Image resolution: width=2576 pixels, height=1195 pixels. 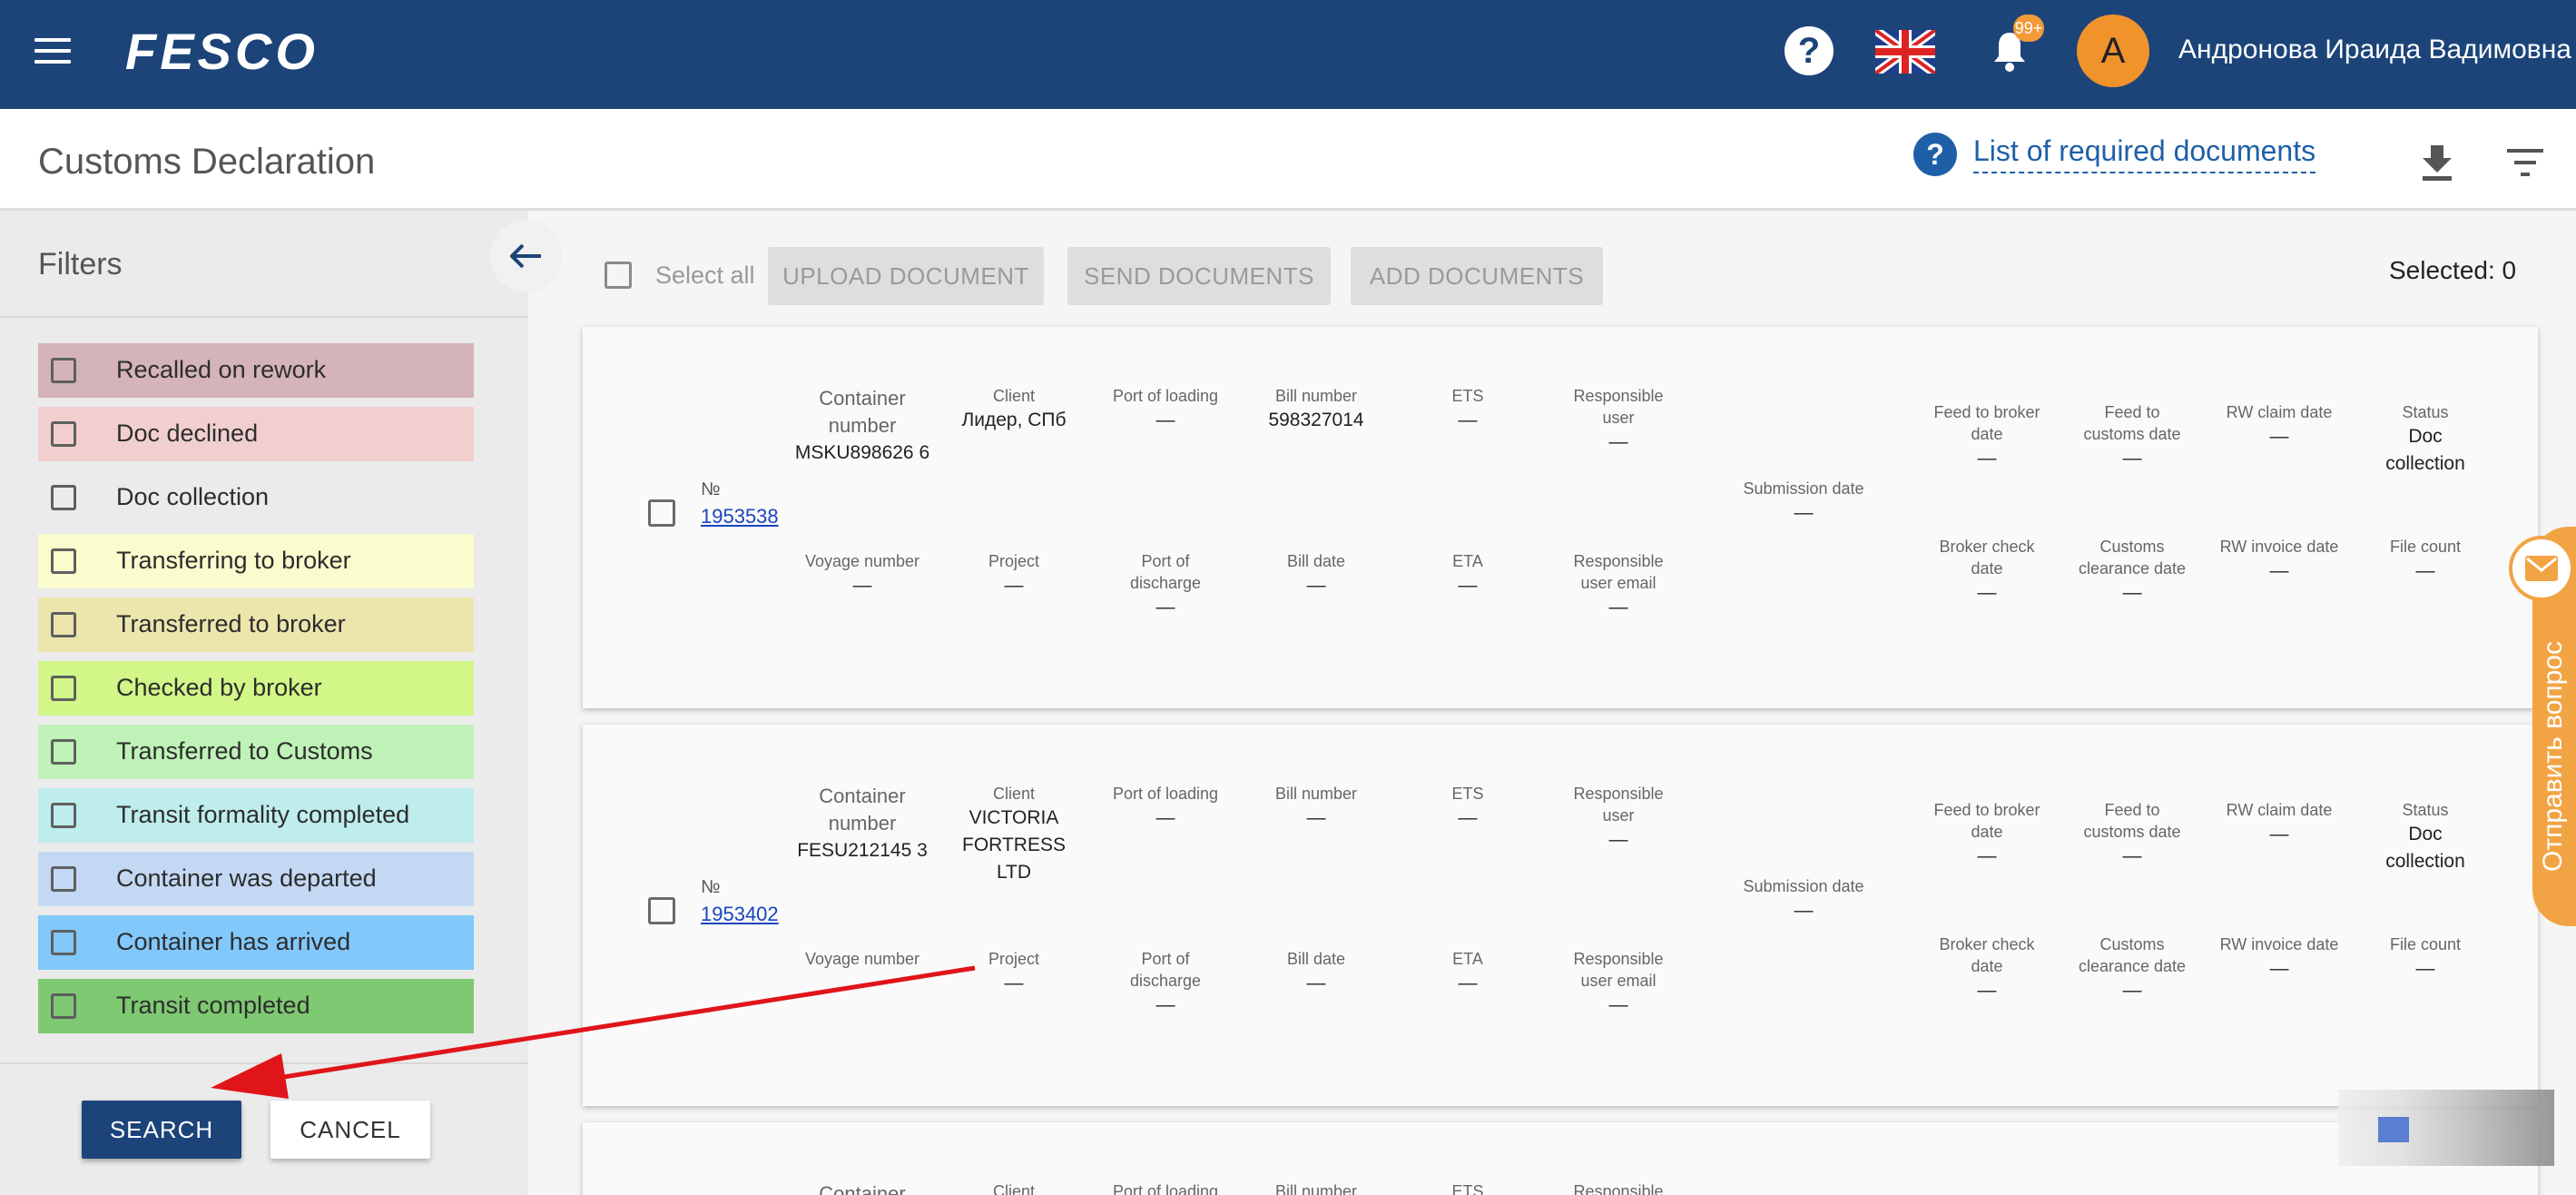 What do you see at coordinates (281, 264) in the screenshot?
I see `filters-header: Filters` at bounding box center [281, 264].